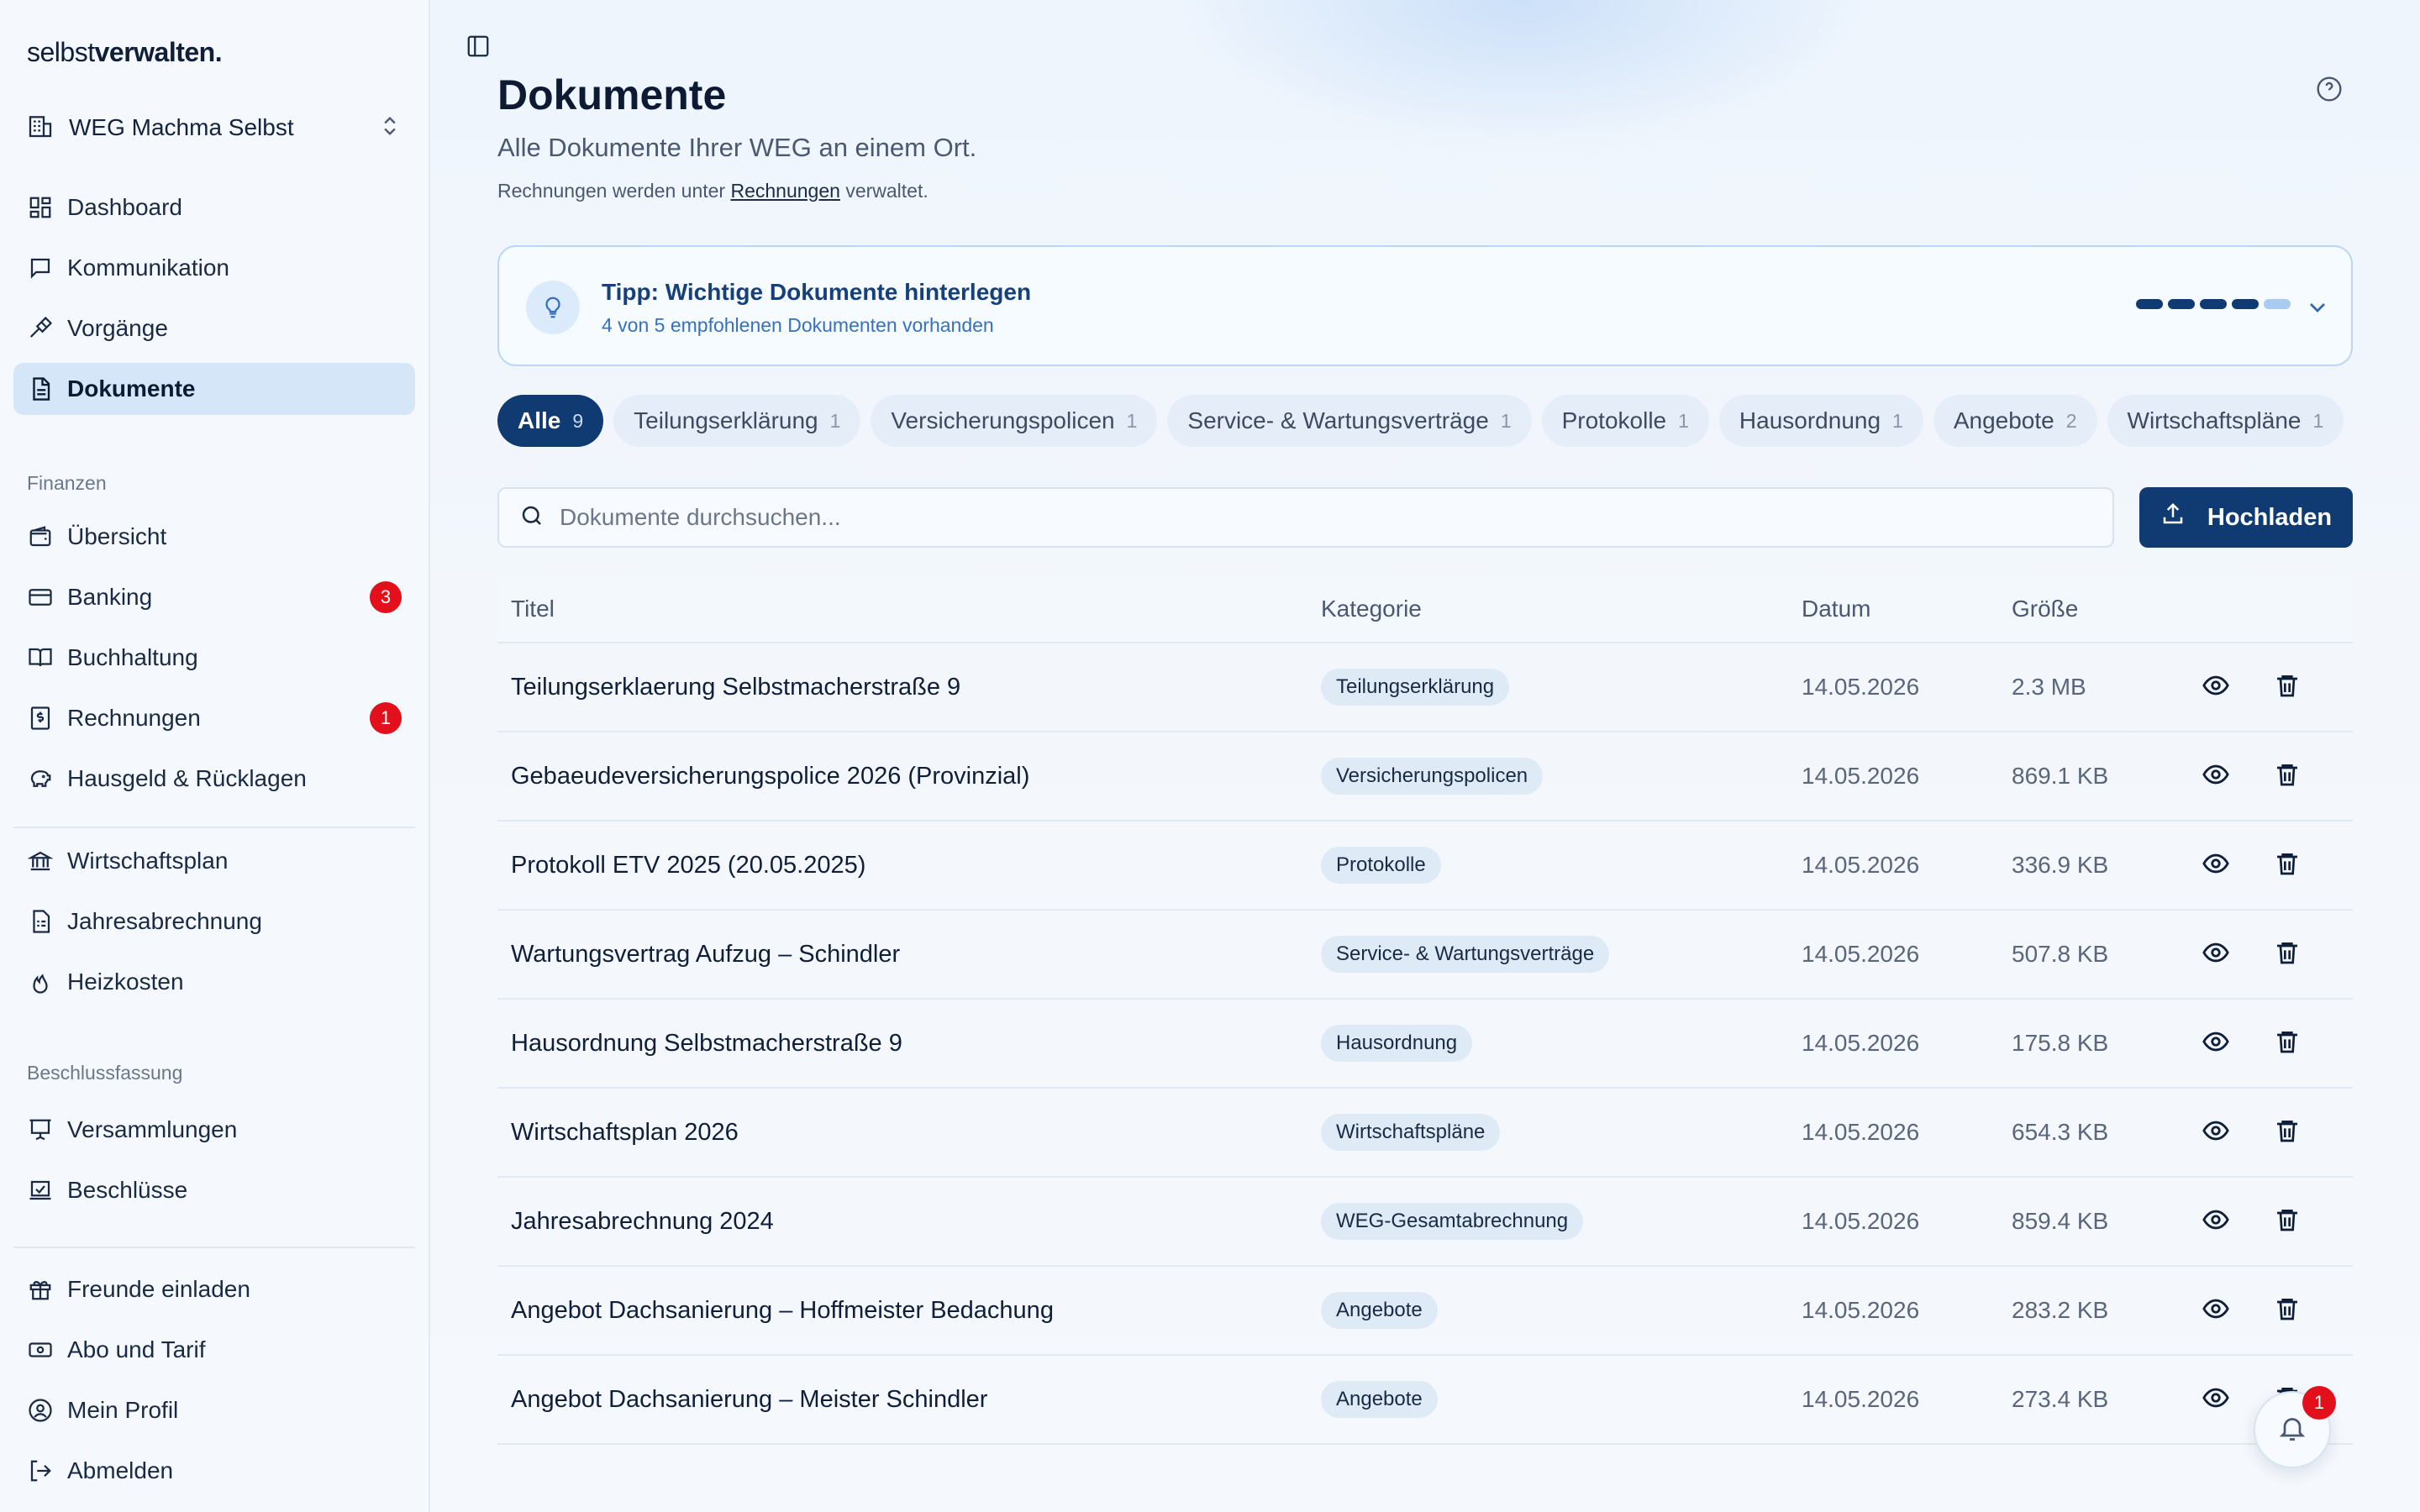 This screenshot has height=1512, width=2420. I want to click on sidebar-toggle-icon, so click(479, 48).